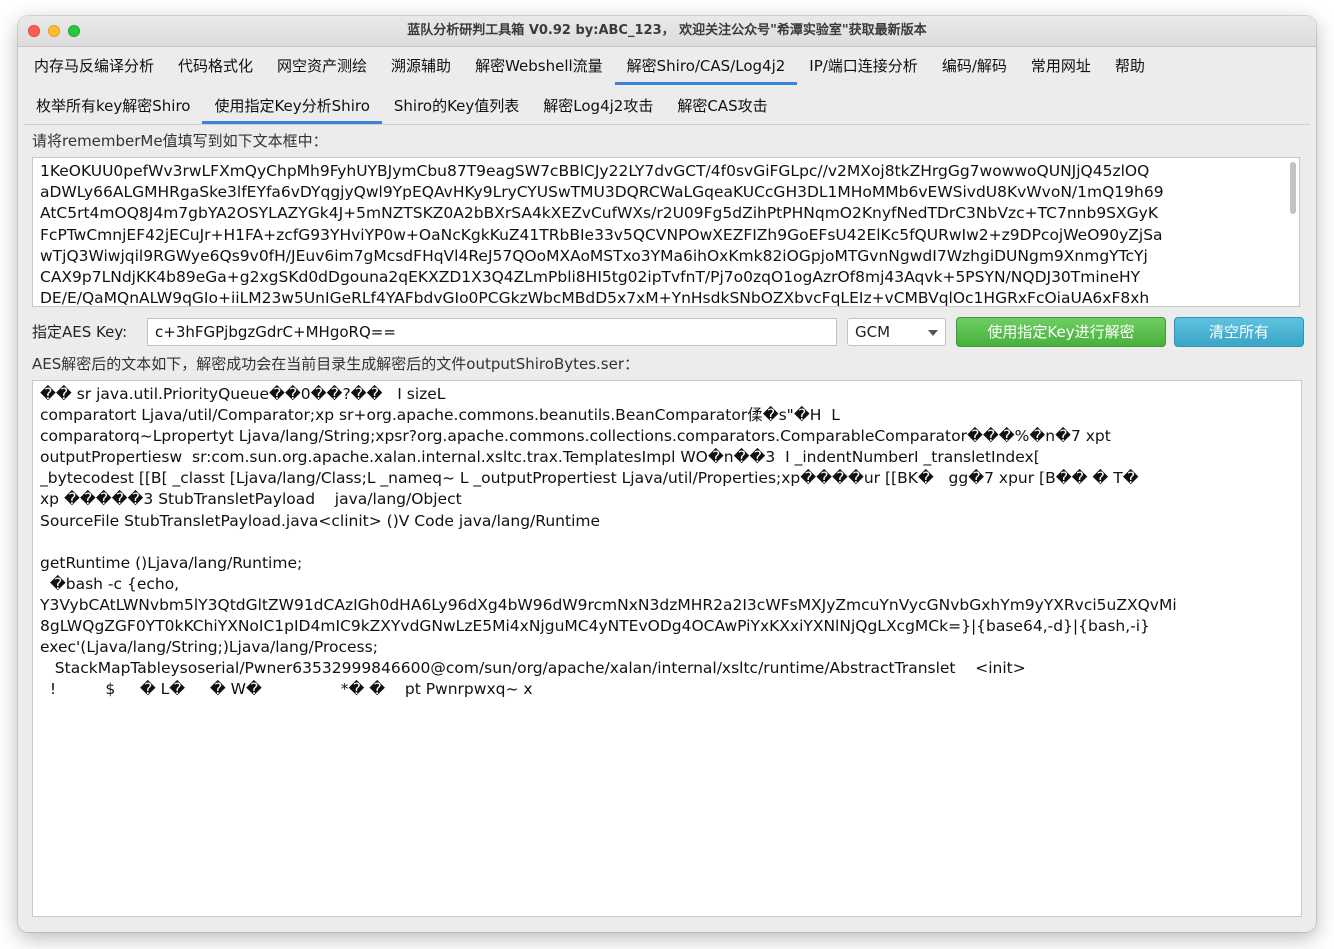 The height and width of the screenshot is (949, 1334). What do you see at coordinates (54, 31) in the screenshot?
I see `minimize-window-button` at bounding box center [54, 31].